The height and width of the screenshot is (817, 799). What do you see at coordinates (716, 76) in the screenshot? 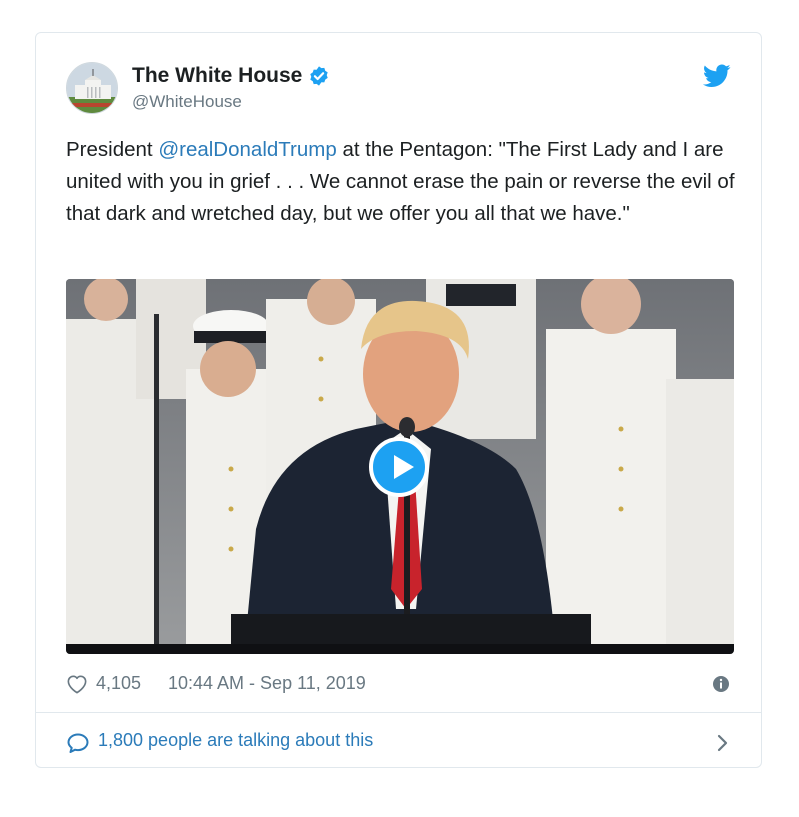
I see `twitter-bird-icon` at bounding box center [716, 76].